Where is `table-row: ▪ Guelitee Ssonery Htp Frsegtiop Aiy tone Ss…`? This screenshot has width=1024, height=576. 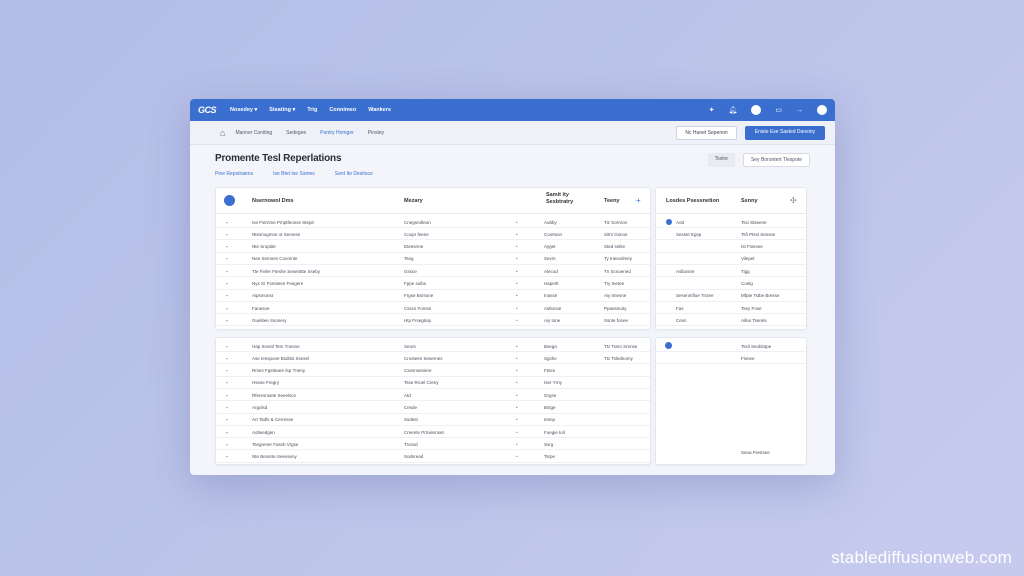 table-row: ▪ Guelitee Ssonery Htp Frsegtiop Aiy tone Ss… is located at coordinates (433, 320).